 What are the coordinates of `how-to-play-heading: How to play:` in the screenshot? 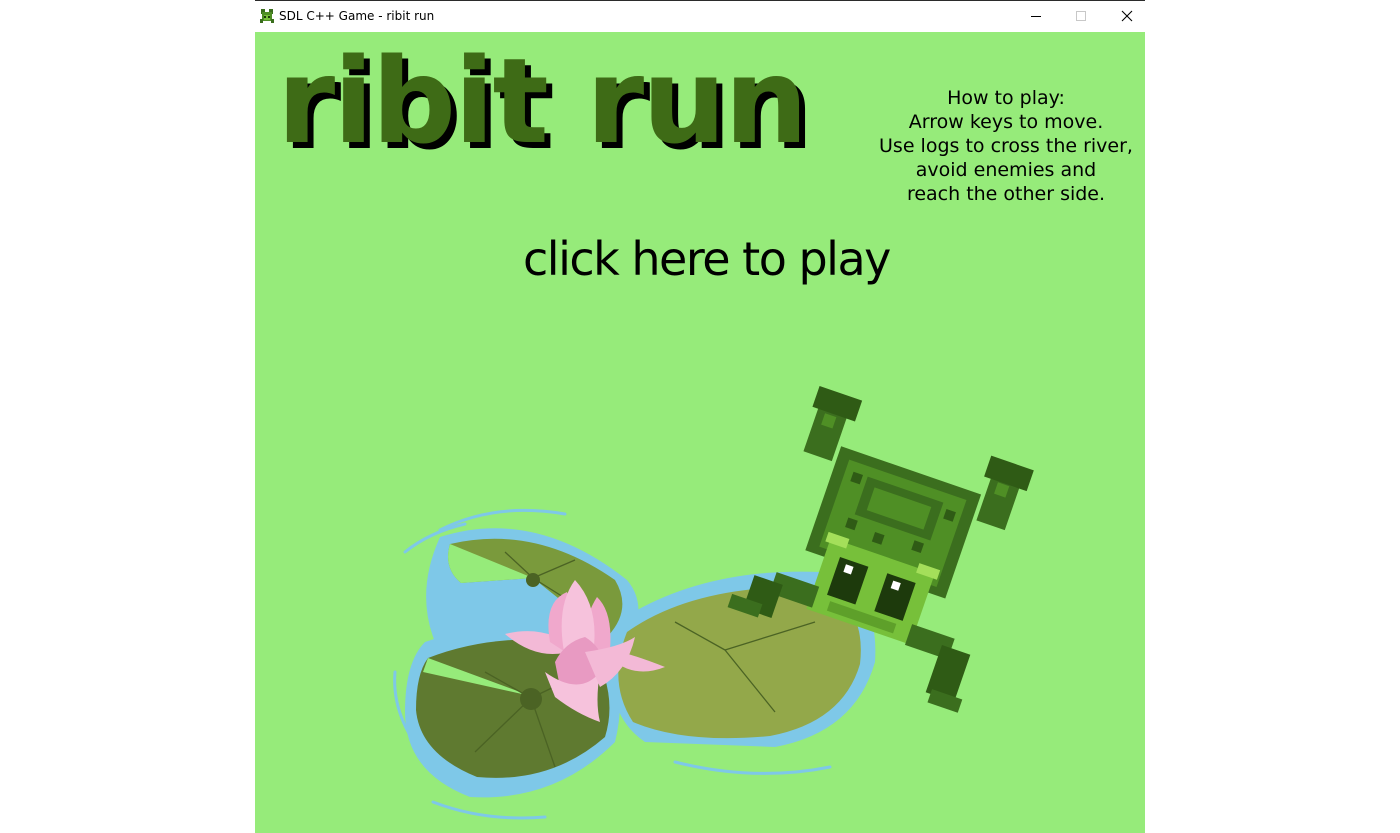 It's located at (1006, 98).